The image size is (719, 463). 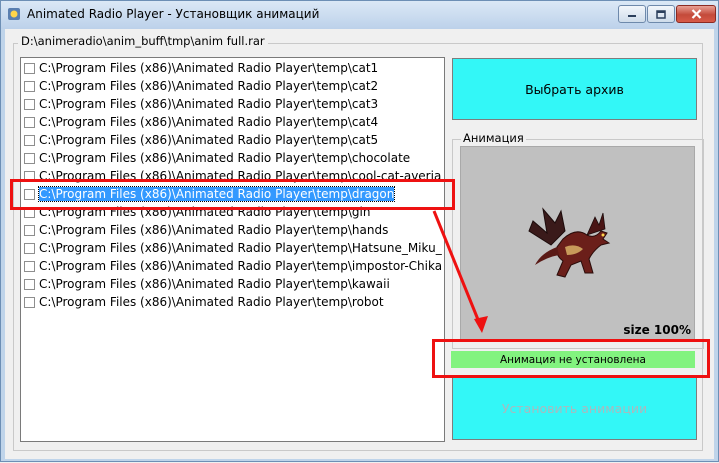 What do you see at coordinates (493, 138) in the screenshot?
I see `animation-group-label: Анимация` at bounding box center [493, 138].